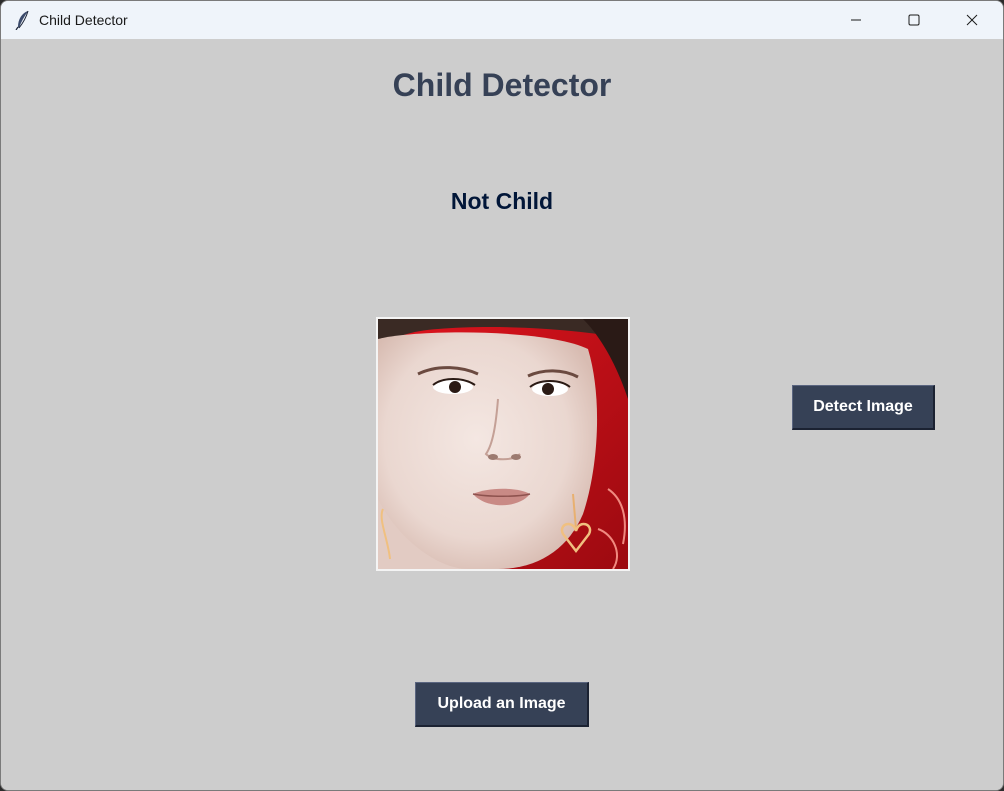 The image size is (1004, 791). I want to click on upload-image-button: Upload an Image, so click(502, 704).